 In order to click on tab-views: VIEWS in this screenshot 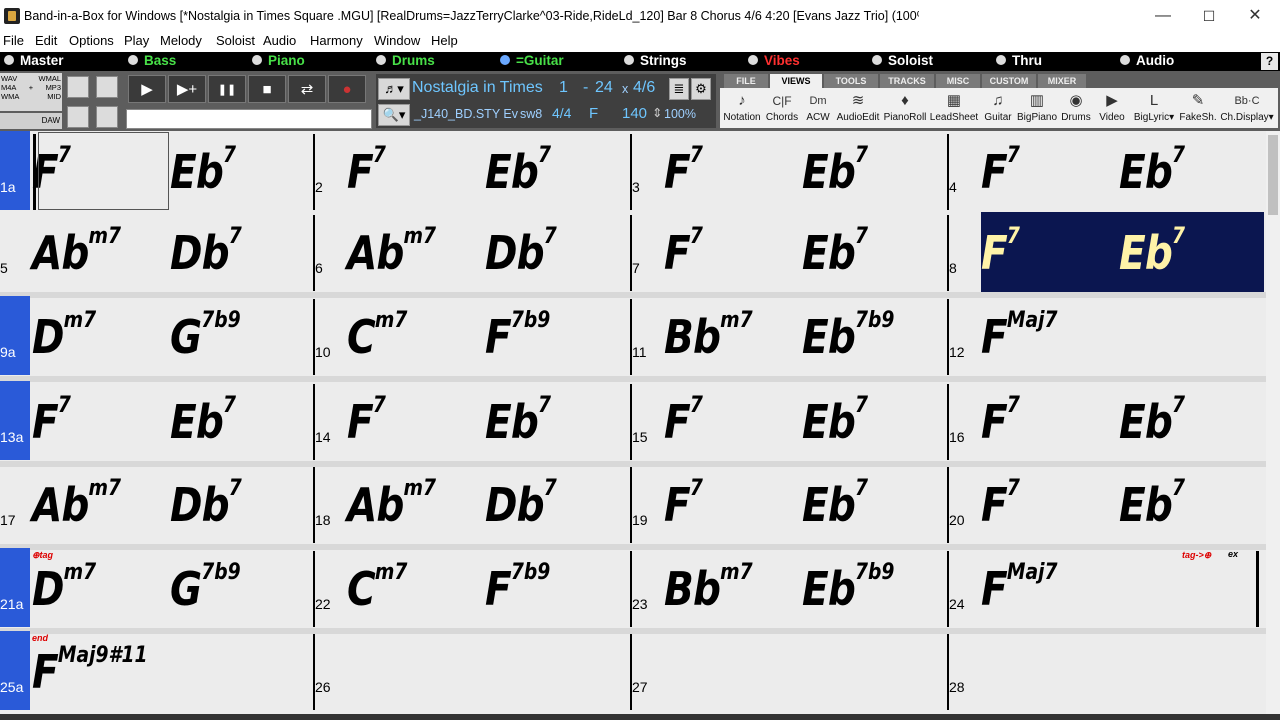, I will do `click(796, 81)`.